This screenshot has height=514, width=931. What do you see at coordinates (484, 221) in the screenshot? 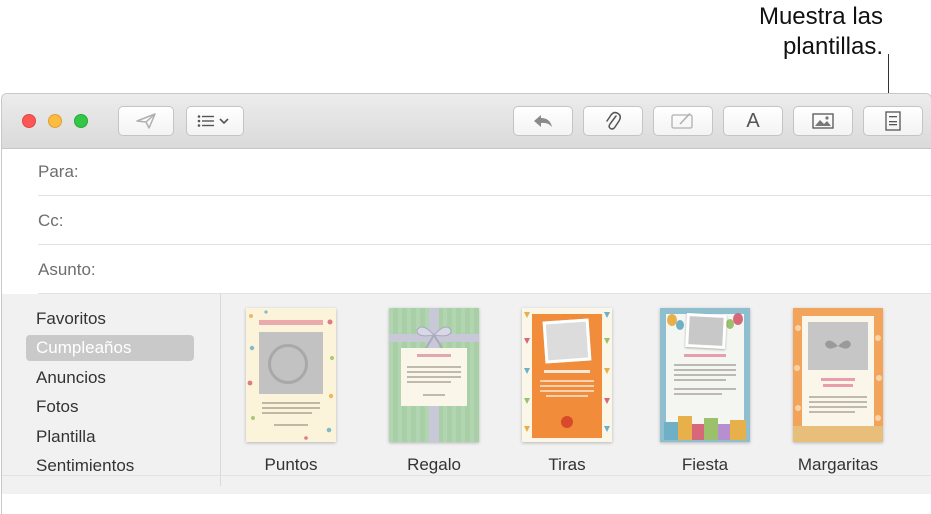
I see `cc-field: Cc:` at bounding box center [484, 221].